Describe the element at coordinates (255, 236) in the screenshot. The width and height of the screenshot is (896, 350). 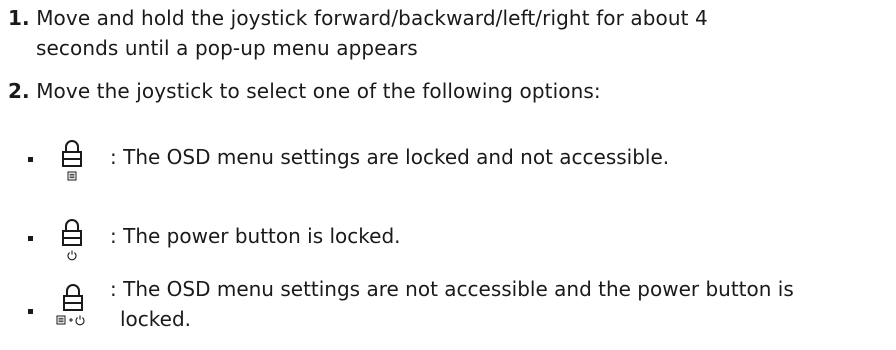
I see `option-text: : The power button is locked.` at that location.